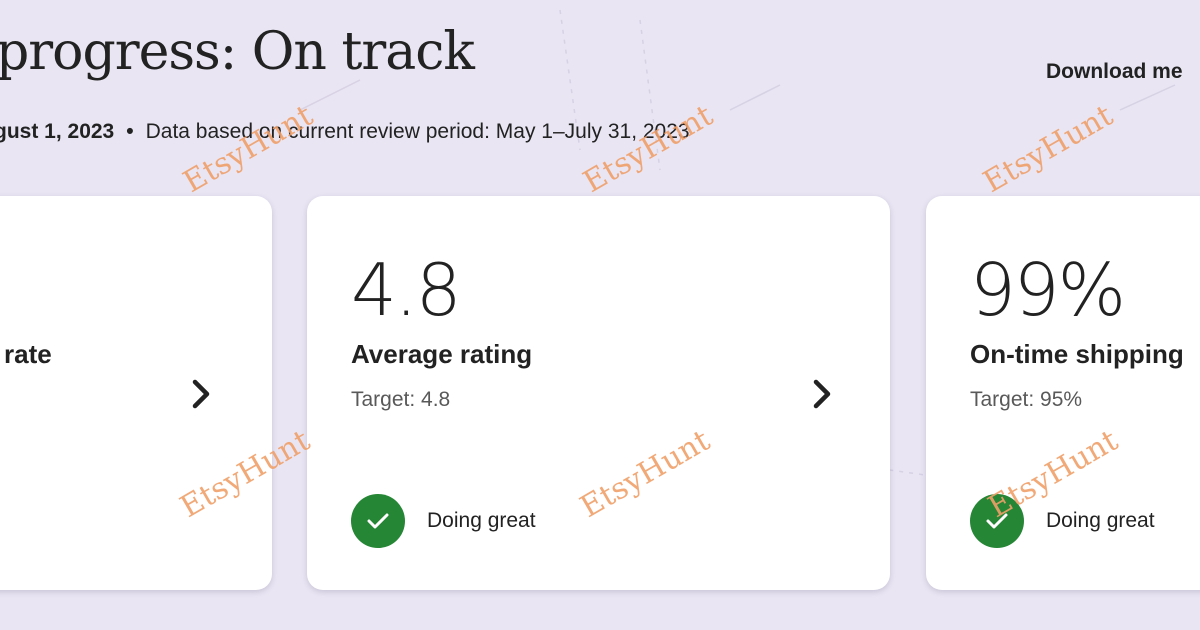 The width and height of the screenshot is (1200, 630). I want to click on download-link: Download me, so click(1114, 72).